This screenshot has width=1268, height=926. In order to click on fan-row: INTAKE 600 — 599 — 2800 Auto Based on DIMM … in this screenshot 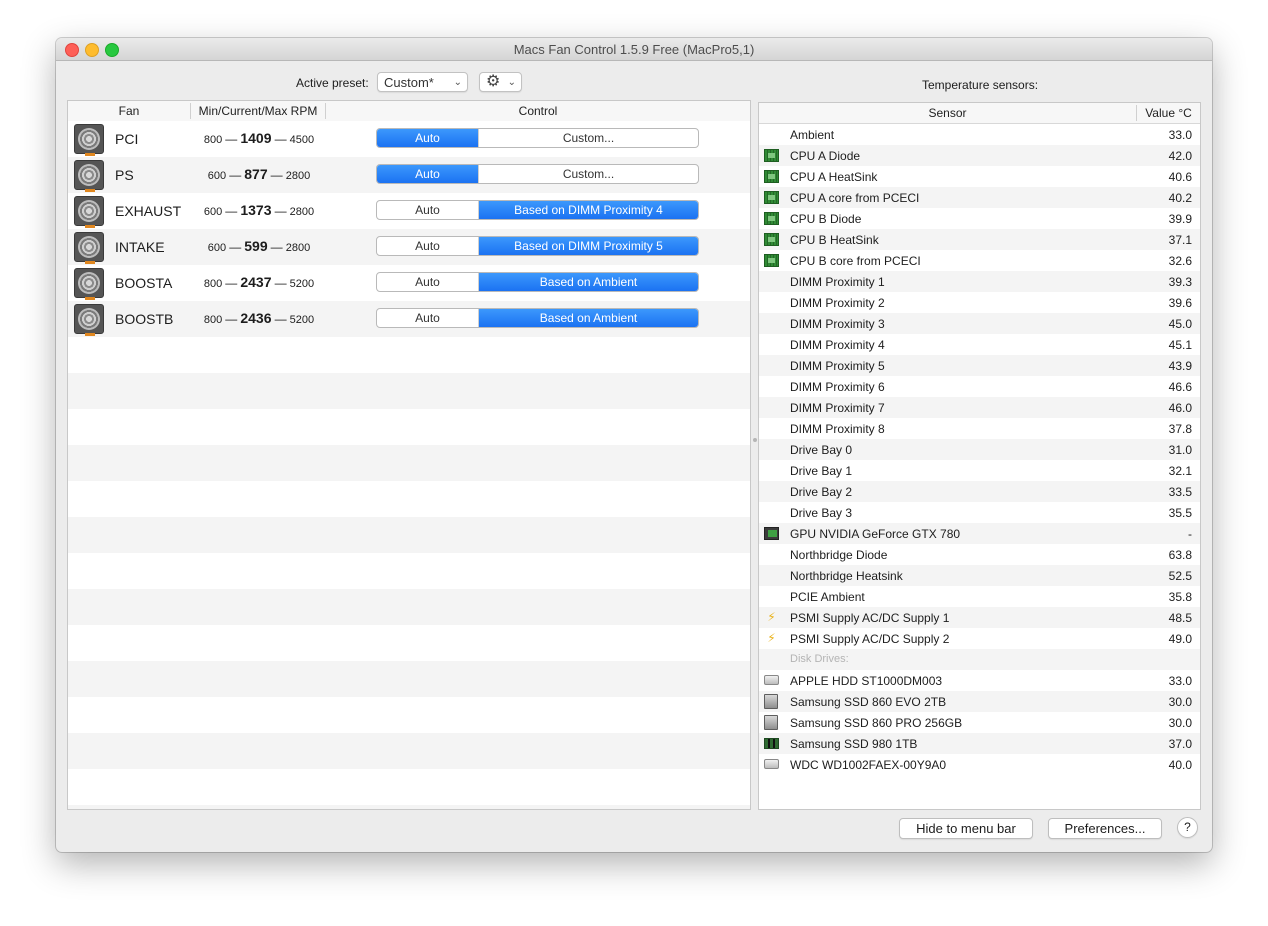, I will do `click(409, 247)`.